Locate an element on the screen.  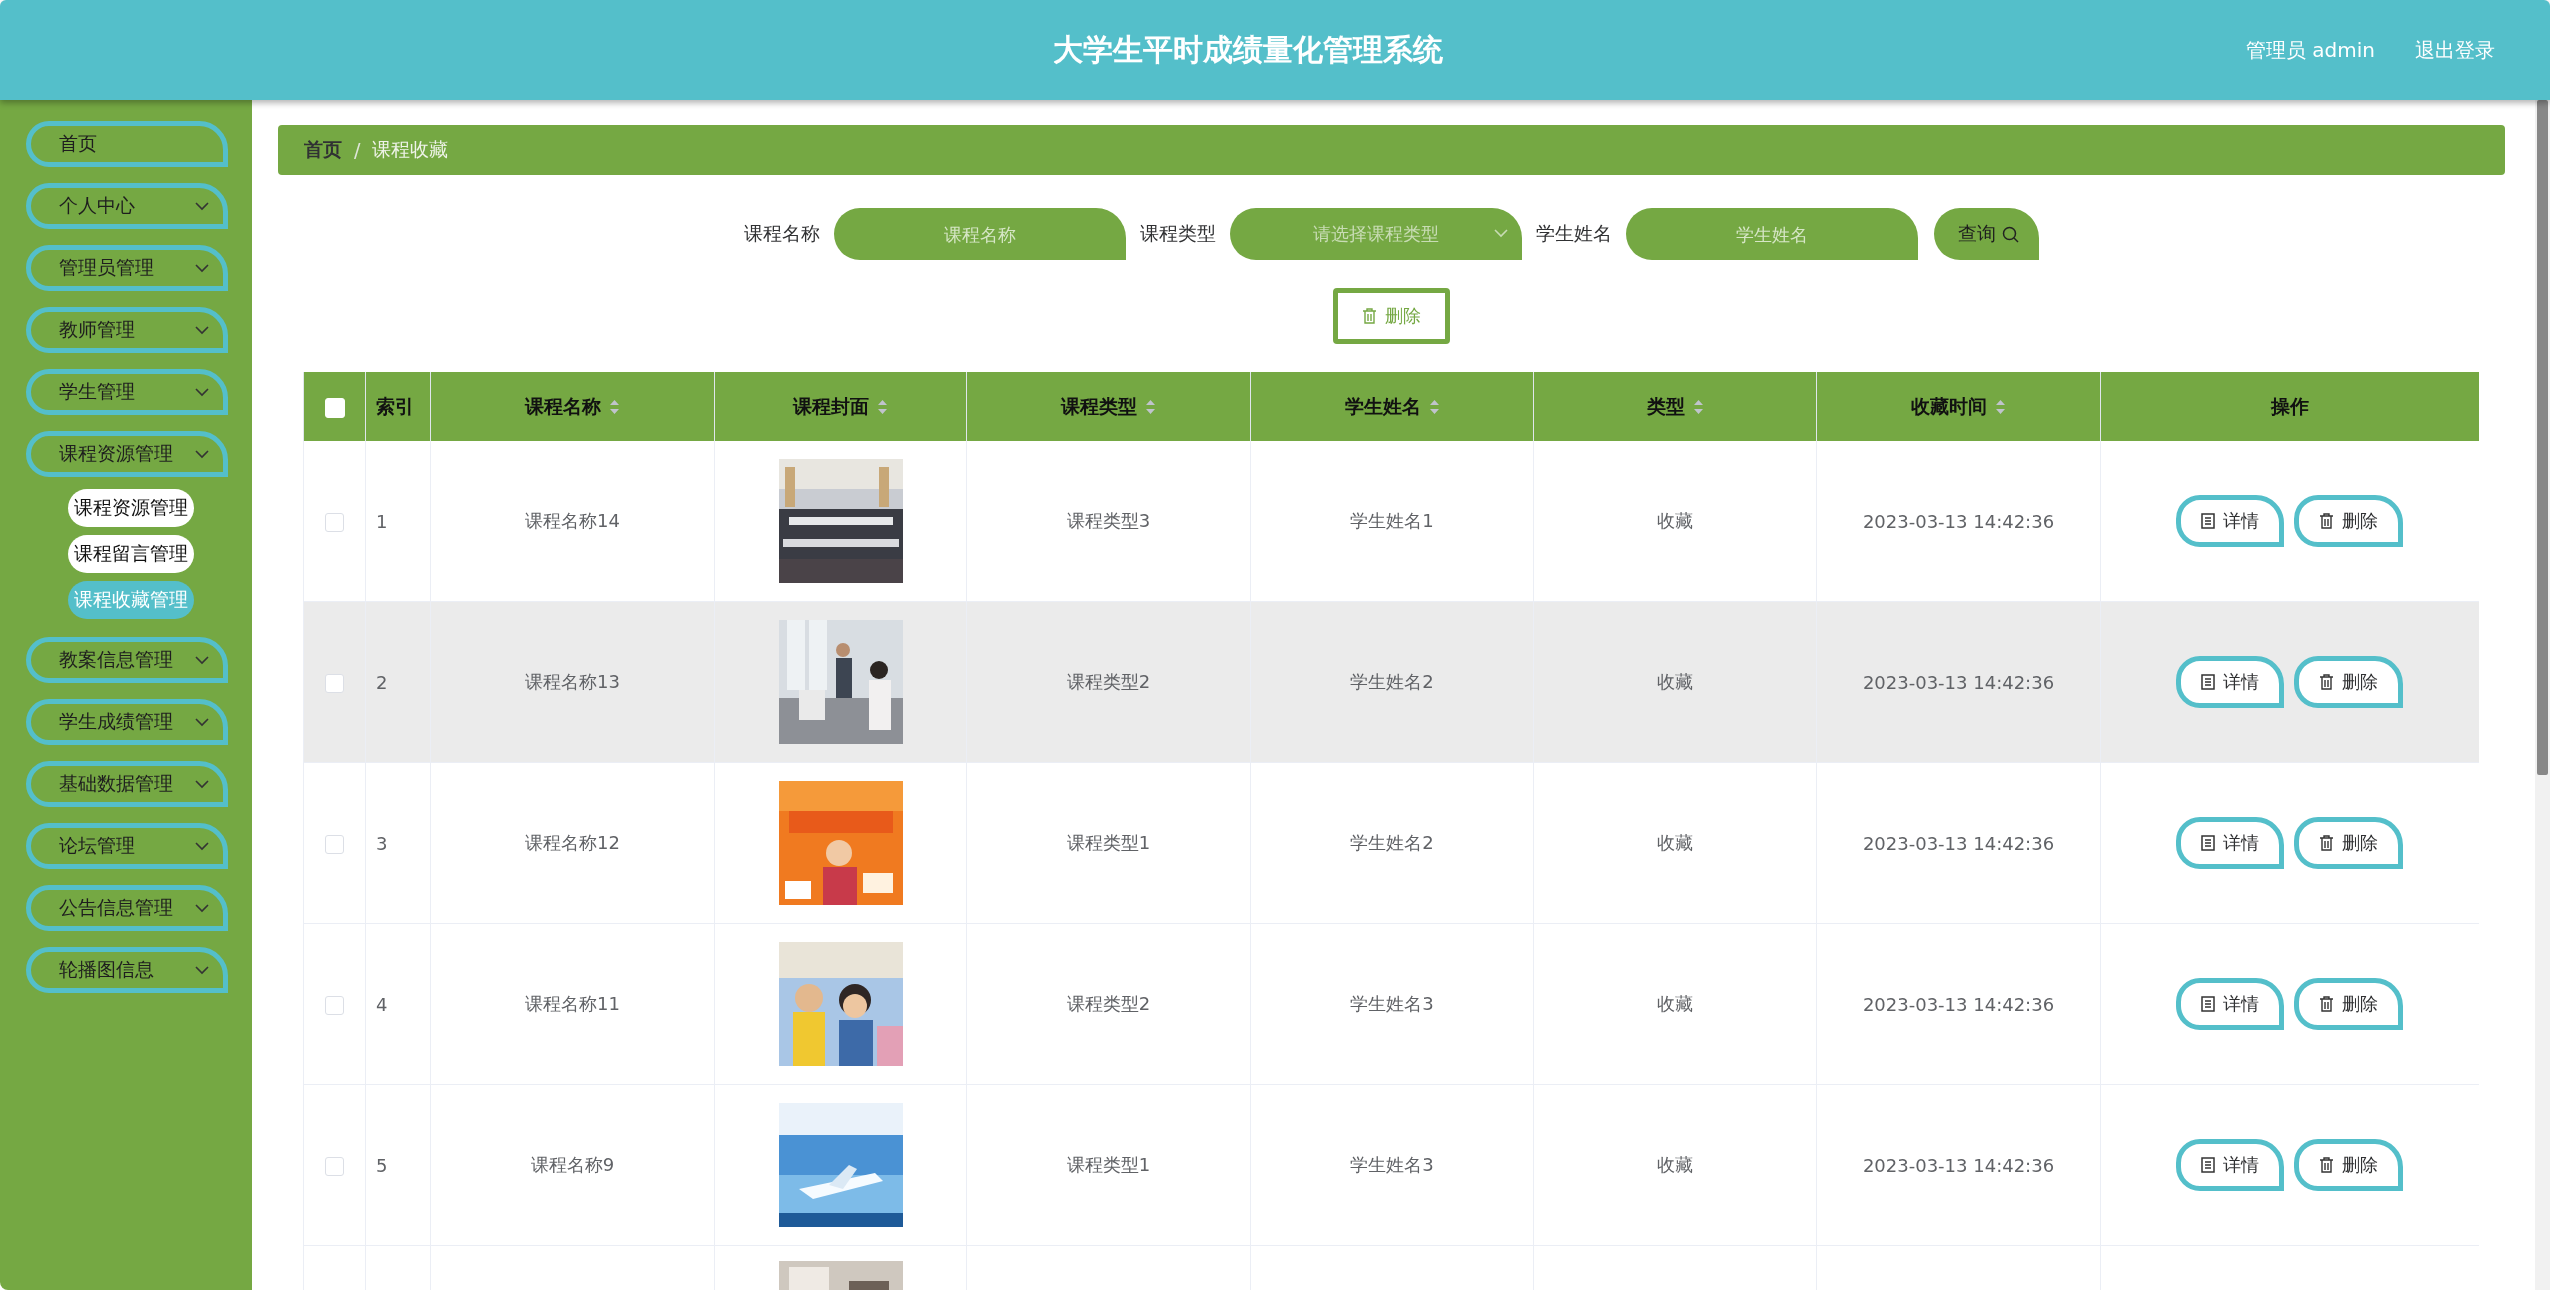
column-header: 课程名称 is located at coordinates (572, 406).